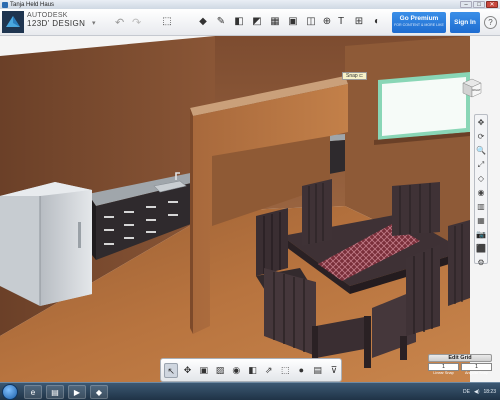 The image size is (500, 400). Describe the element at coordinates (466, 4) in the screenshot. I see `minimize-button: –` at that location.